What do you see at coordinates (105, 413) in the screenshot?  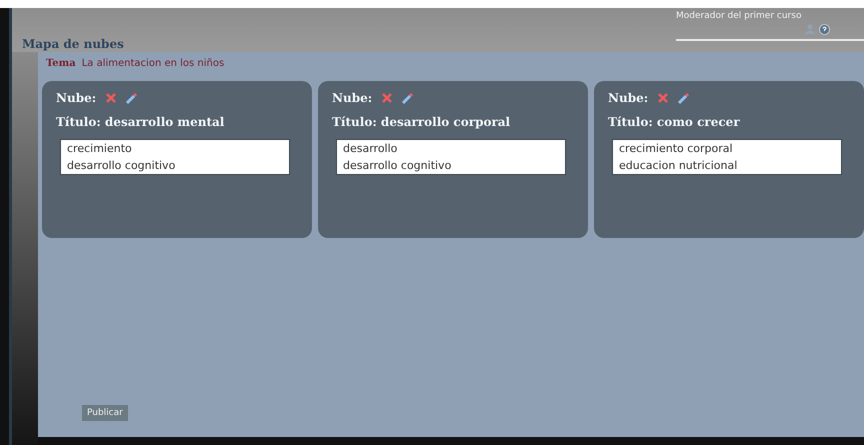 I see `publish-button: Publicar` at bounding box center [105, 413].